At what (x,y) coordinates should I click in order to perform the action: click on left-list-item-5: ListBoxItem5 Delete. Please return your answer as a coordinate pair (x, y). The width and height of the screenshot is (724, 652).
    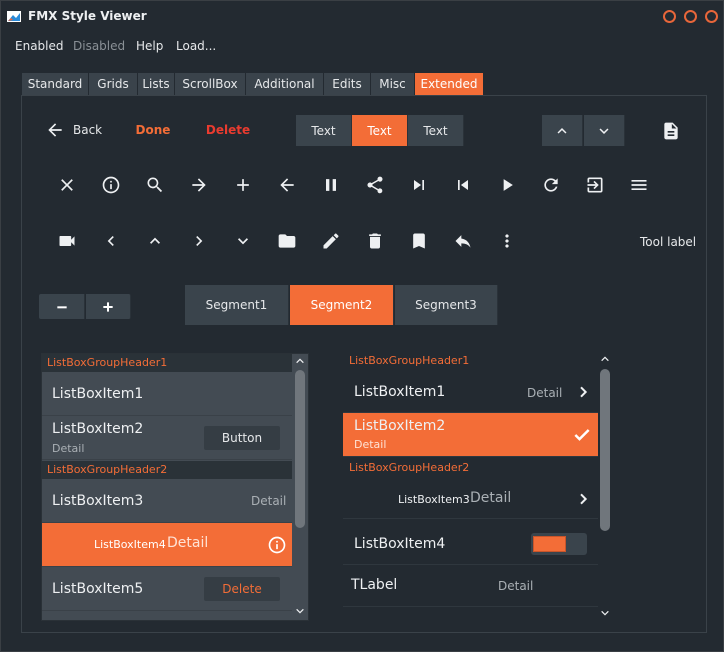
    Looking at the image, I should click on (167, 589).